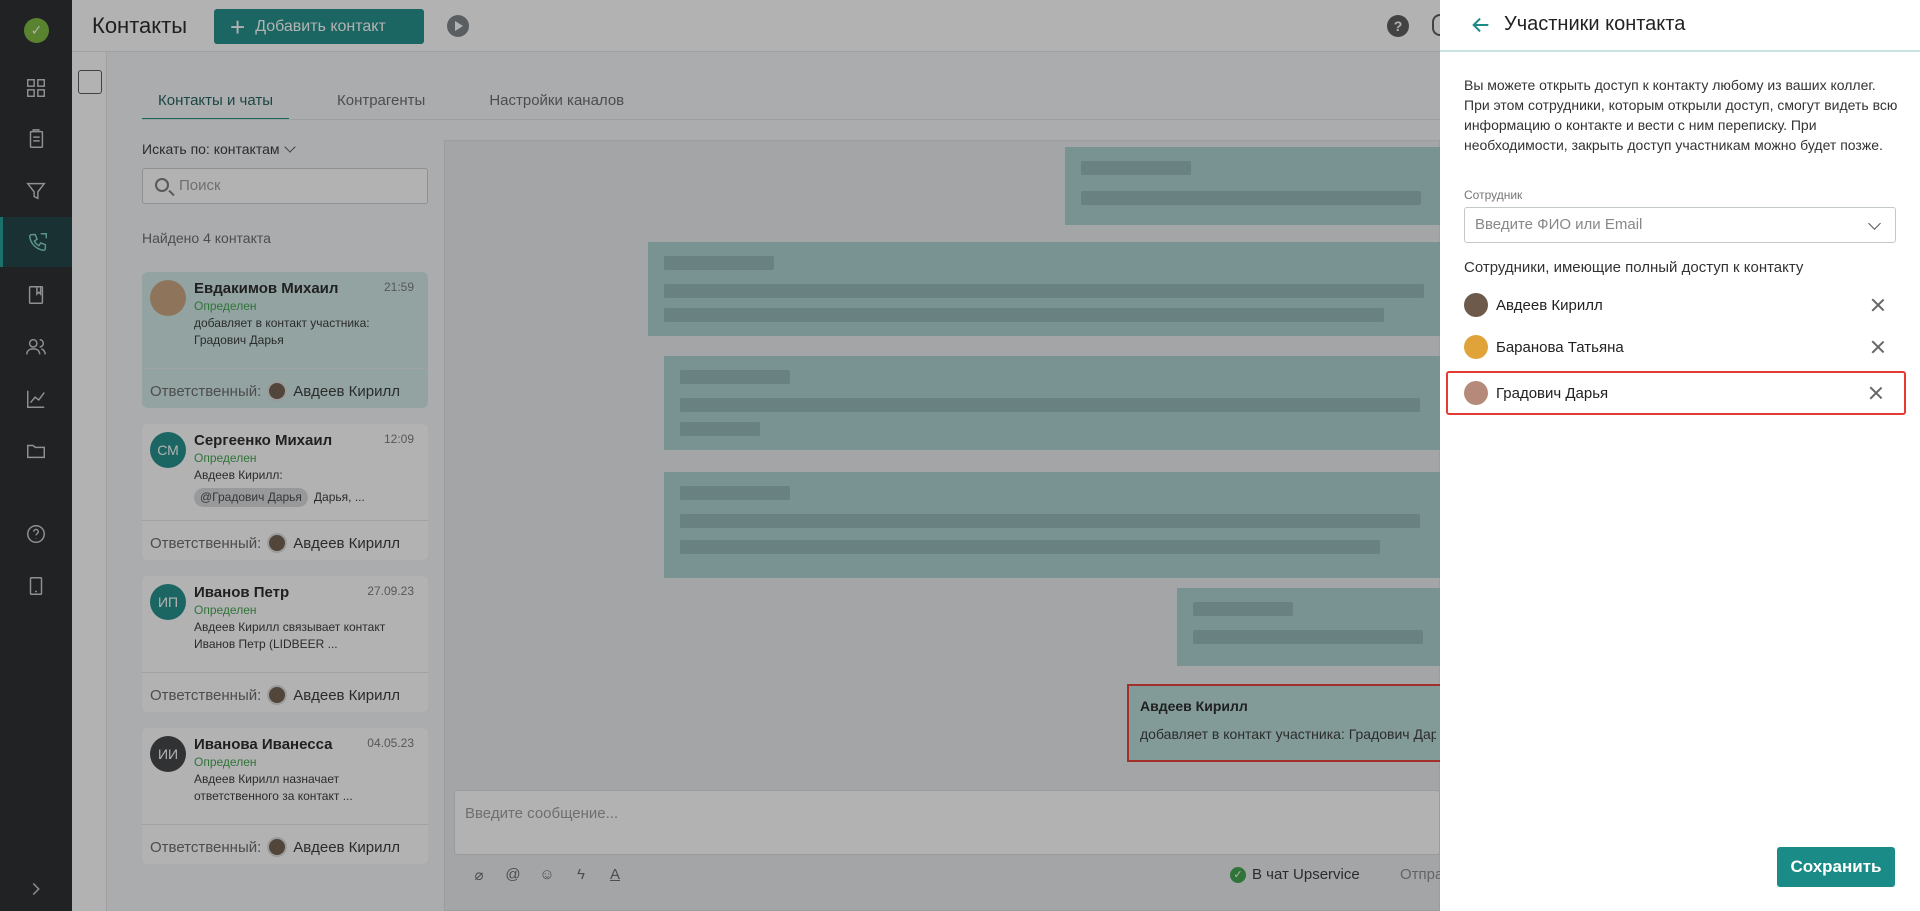 The image size is (1920, 911). I want to click on drawer-title: Участники контакта, so click(1595, 24).